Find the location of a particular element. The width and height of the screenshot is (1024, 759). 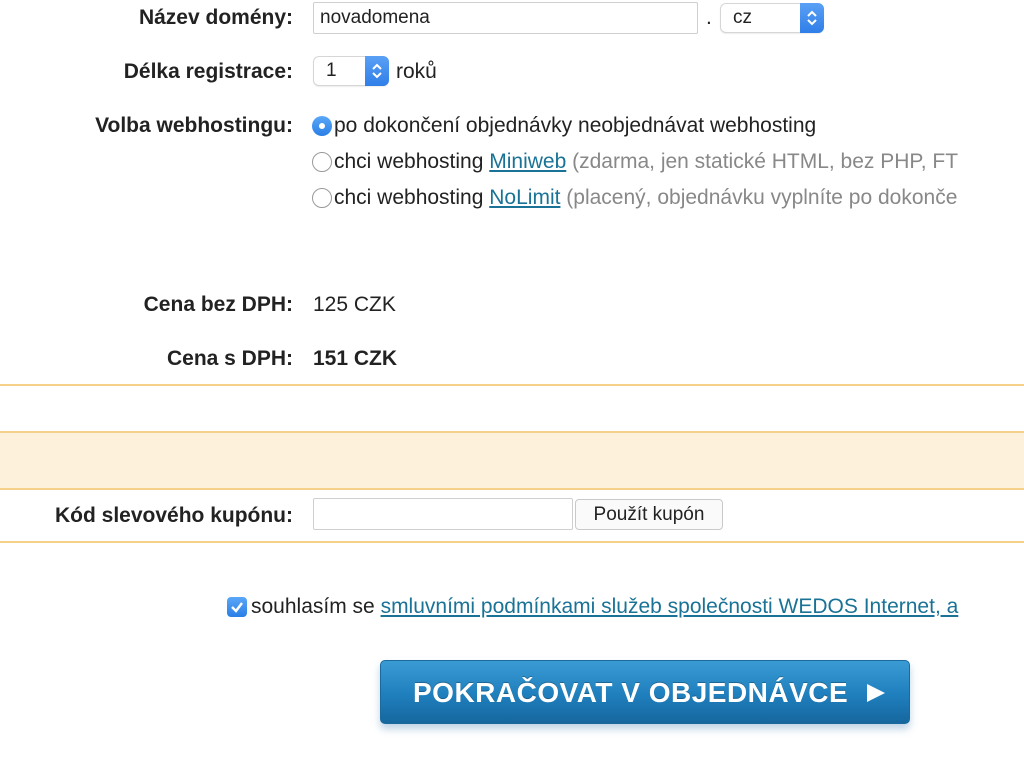

registration-years-select: 1 is located at coordinates (351, 71).